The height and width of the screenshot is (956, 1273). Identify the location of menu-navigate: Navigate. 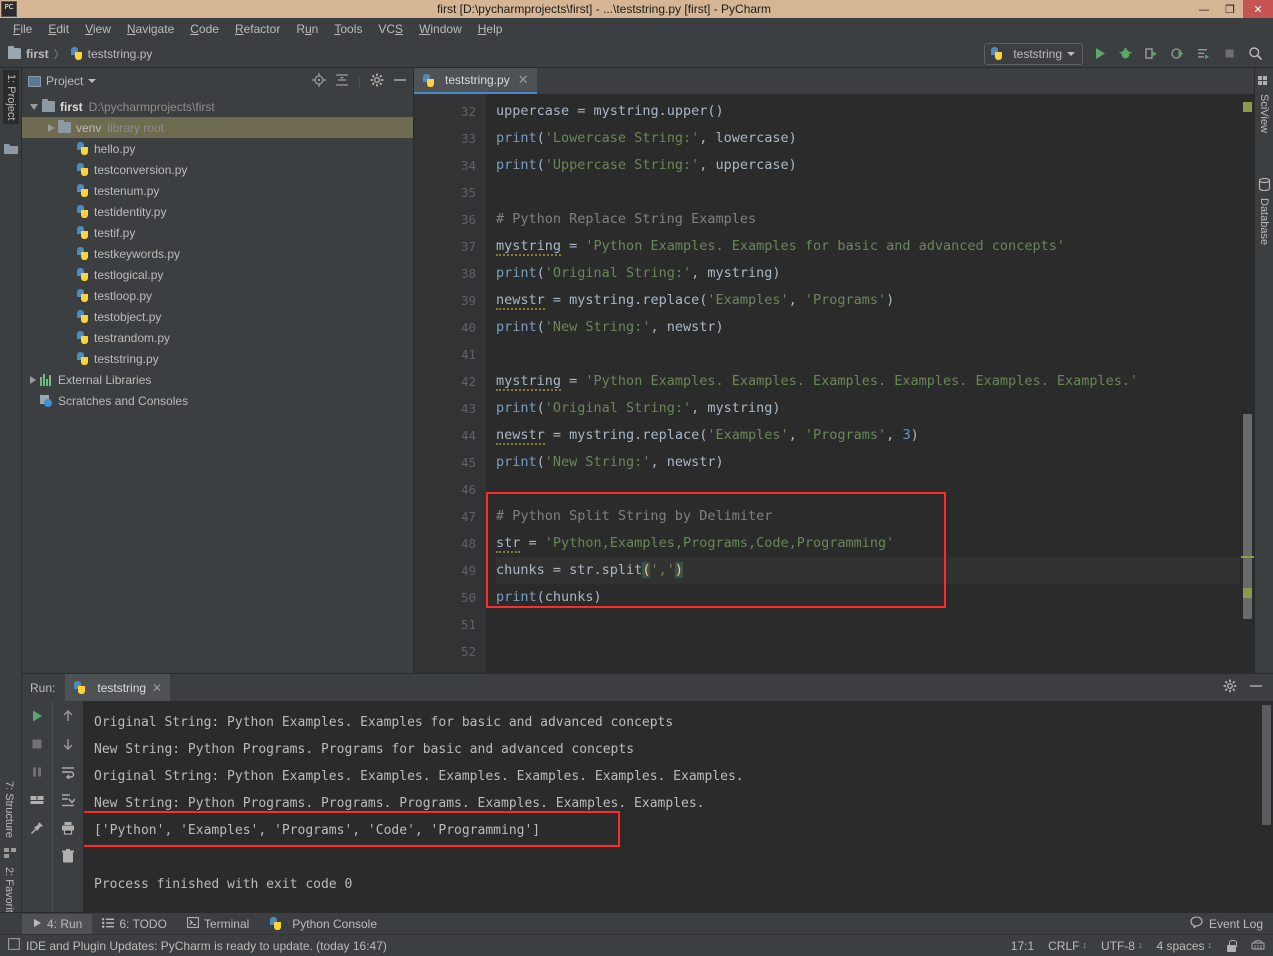
(150, 29).